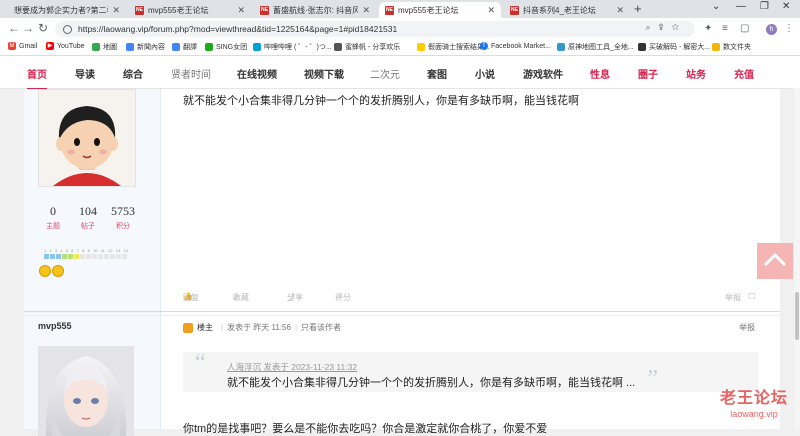 This screenshot has width=800, height=436. Describe the element at coordinates (797, 316) in the screenshot. I see `scrollbar-thumb` at that location.